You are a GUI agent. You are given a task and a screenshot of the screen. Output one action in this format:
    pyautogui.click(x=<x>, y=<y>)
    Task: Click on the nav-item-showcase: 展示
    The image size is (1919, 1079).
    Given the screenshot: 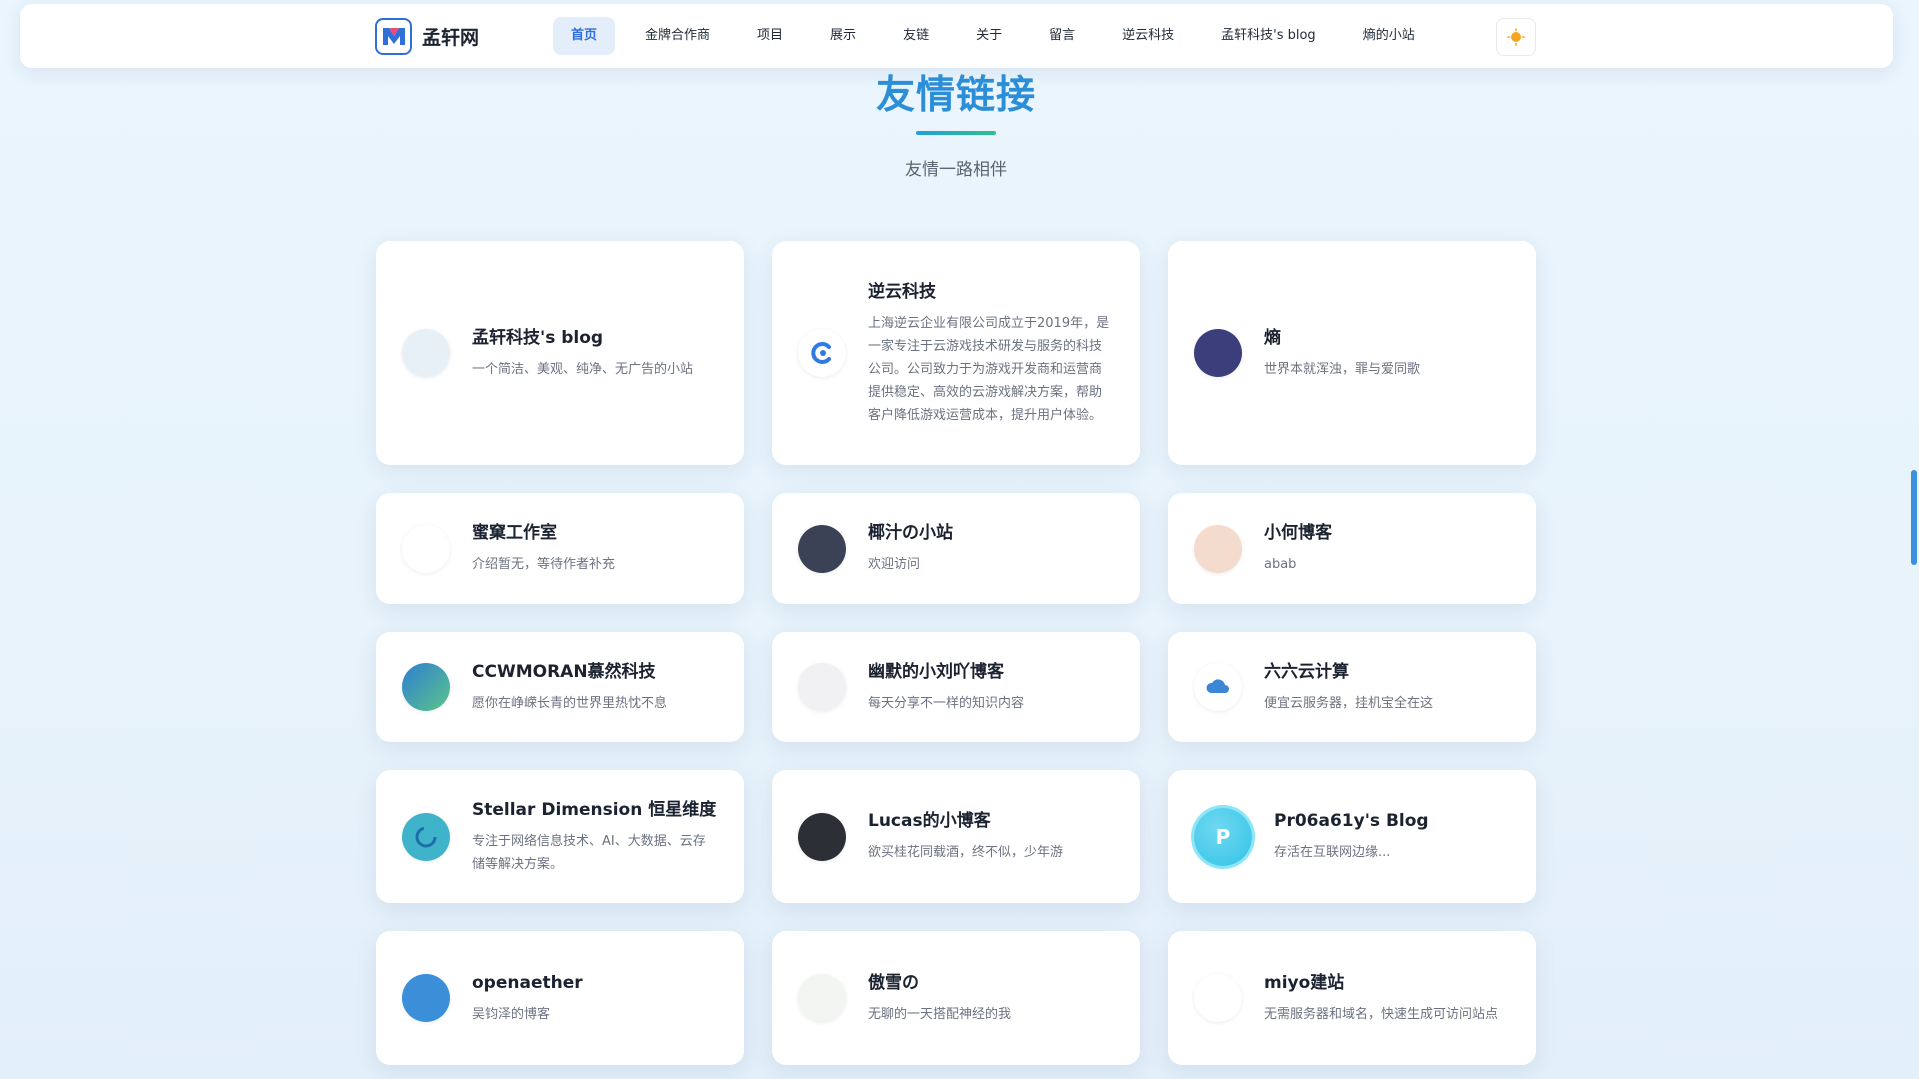 What is the action you would take?
    pyautogui.click(x=843, y=36)
    